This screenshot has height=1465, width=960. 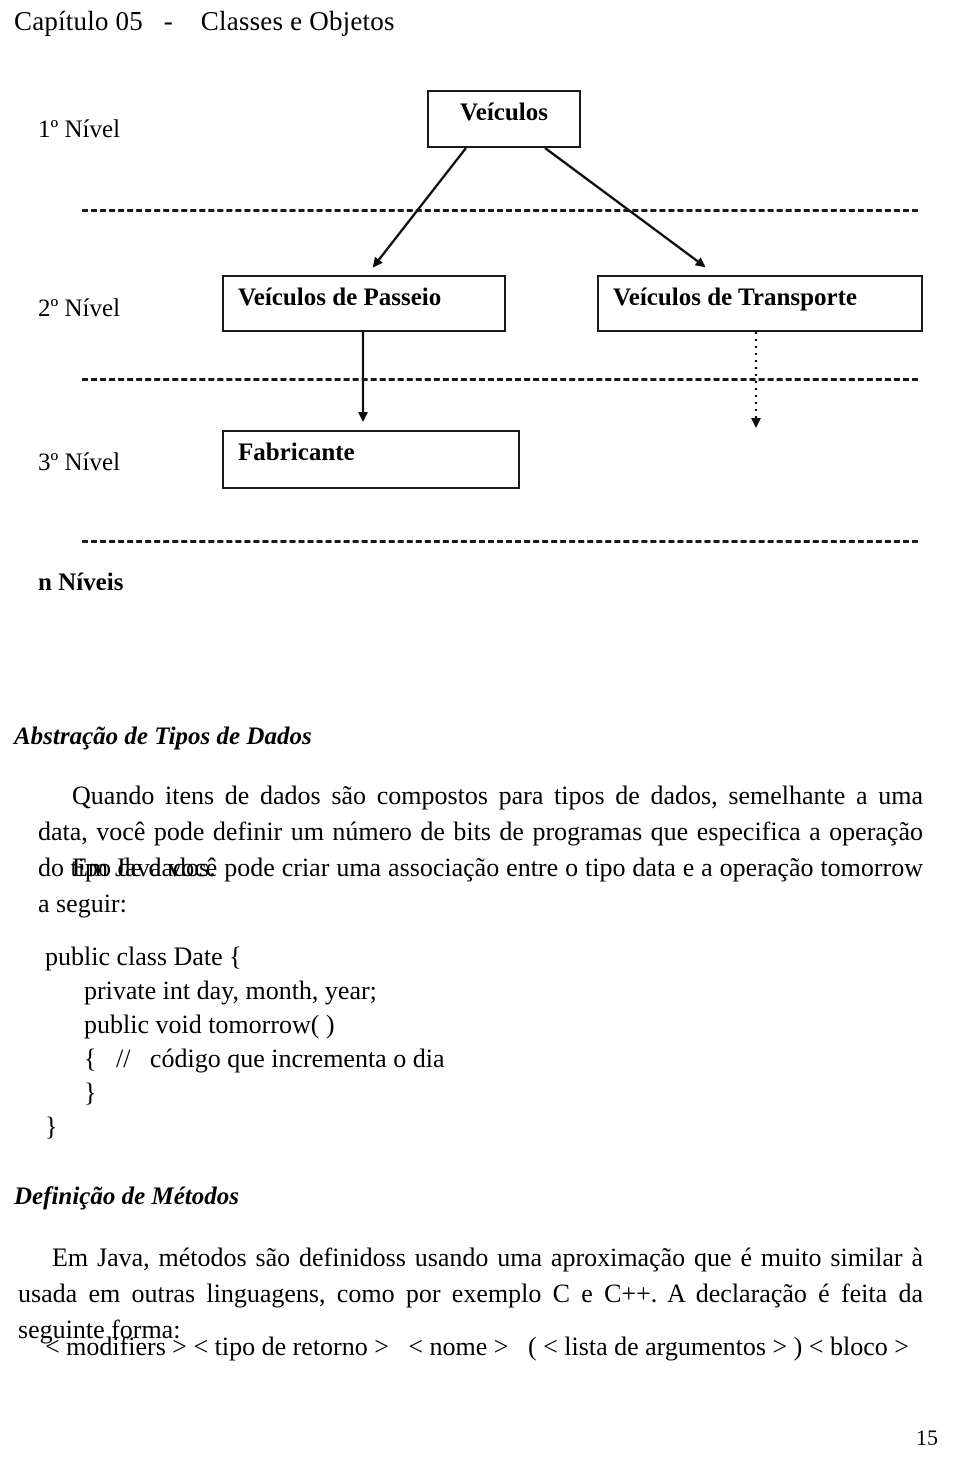 I want to click on connector-veiculos-to-transporte, so click(x=625, y=207).